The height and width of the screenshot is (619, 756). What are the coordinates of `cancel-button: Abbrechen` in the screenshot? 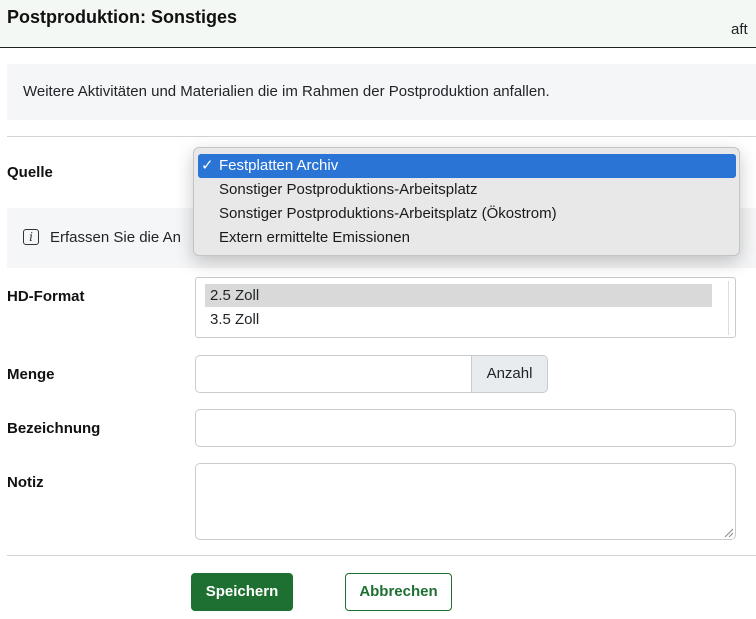 It's located at (398, 592).